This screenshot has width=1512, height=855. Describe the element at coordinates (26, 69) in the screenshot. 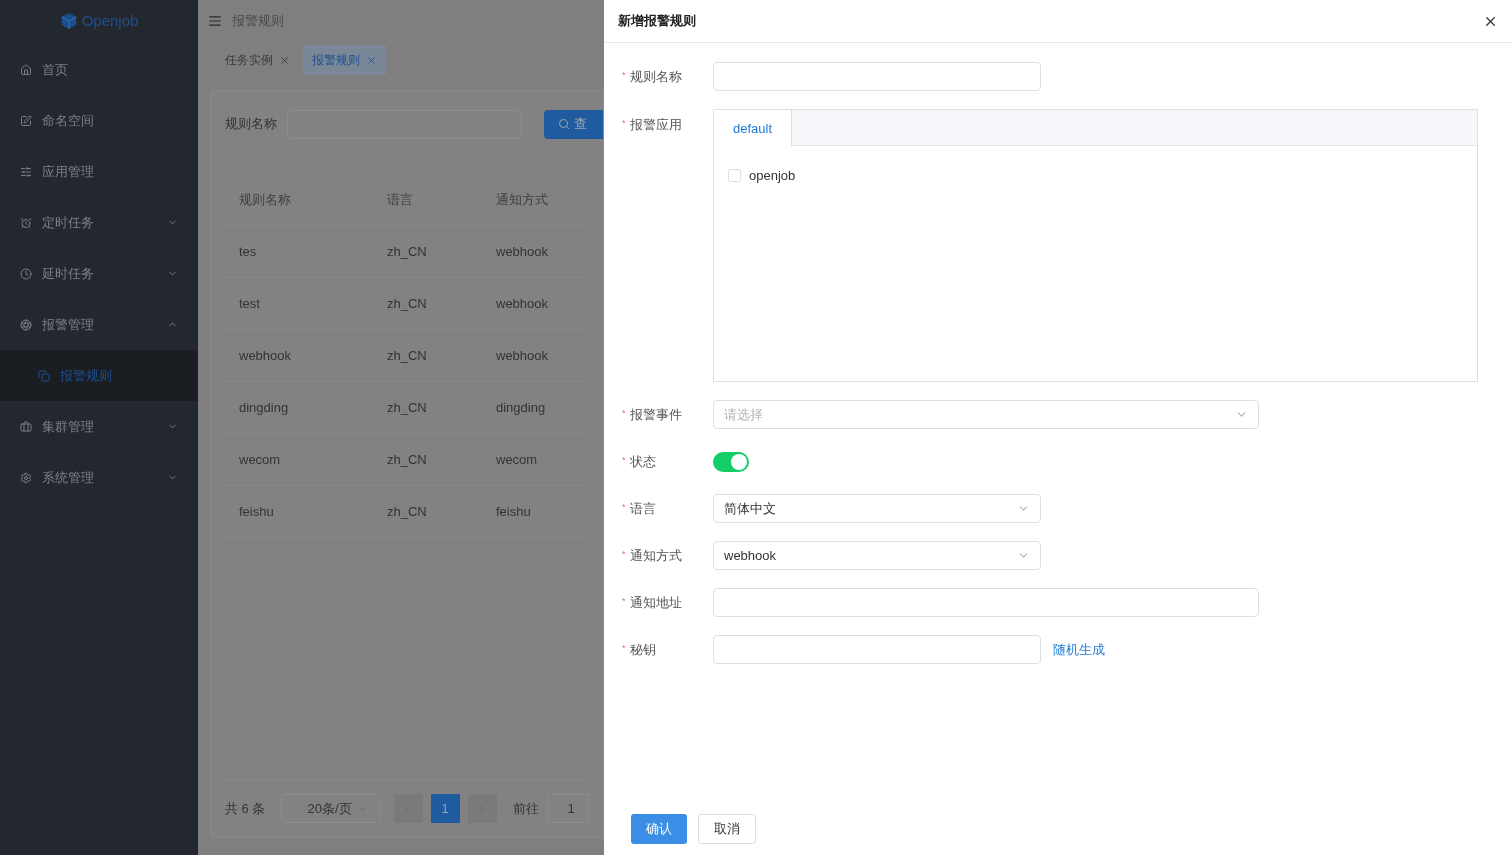

I see `house-icon` at that location.